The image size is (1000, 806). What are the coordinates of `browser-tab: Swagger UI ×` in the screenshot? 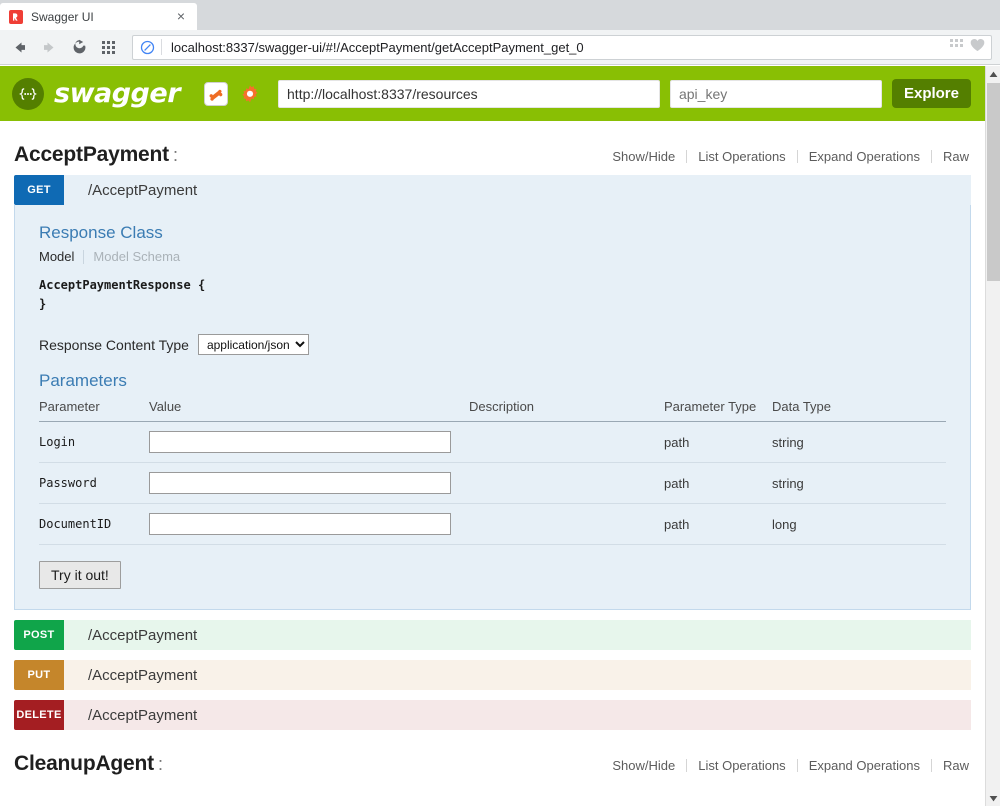 It's located at (98, 16).